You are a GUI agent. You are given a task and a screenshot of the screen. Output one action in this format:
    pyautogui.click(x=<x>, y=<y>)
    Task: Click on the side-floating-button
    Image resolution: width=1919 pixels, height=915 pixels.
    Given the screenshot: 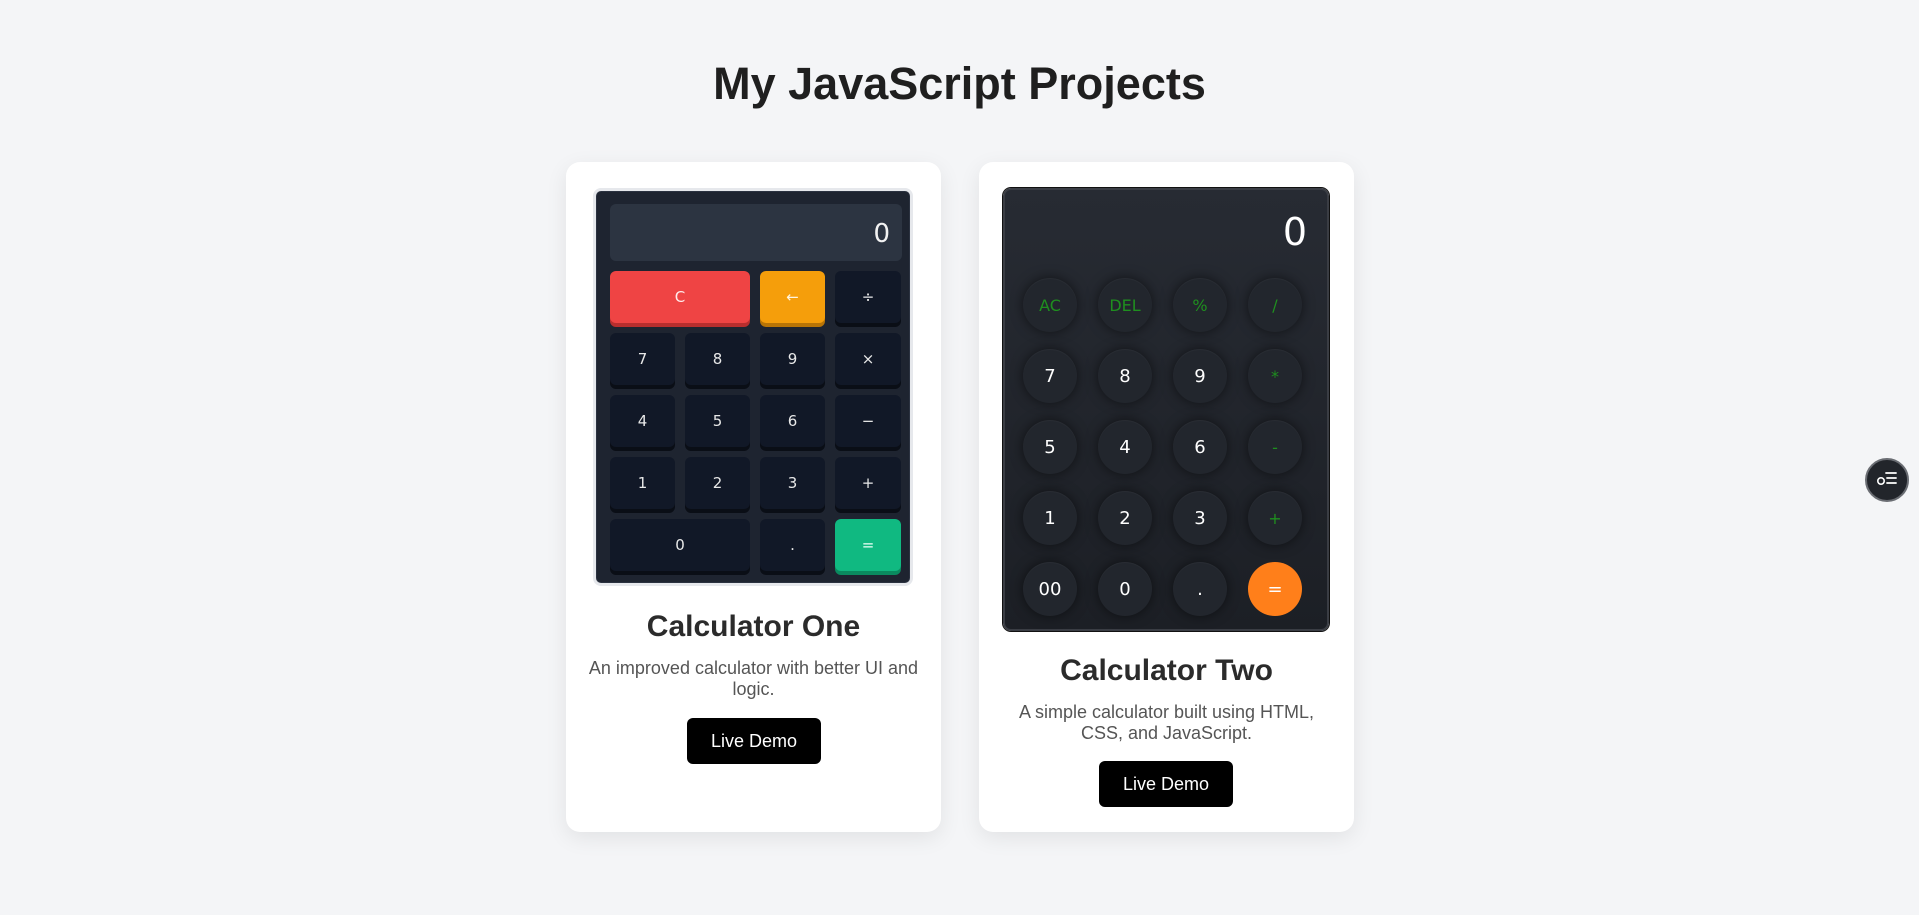 What is the action you would take?
    pyautogui.click(x=1887, y=480)
    